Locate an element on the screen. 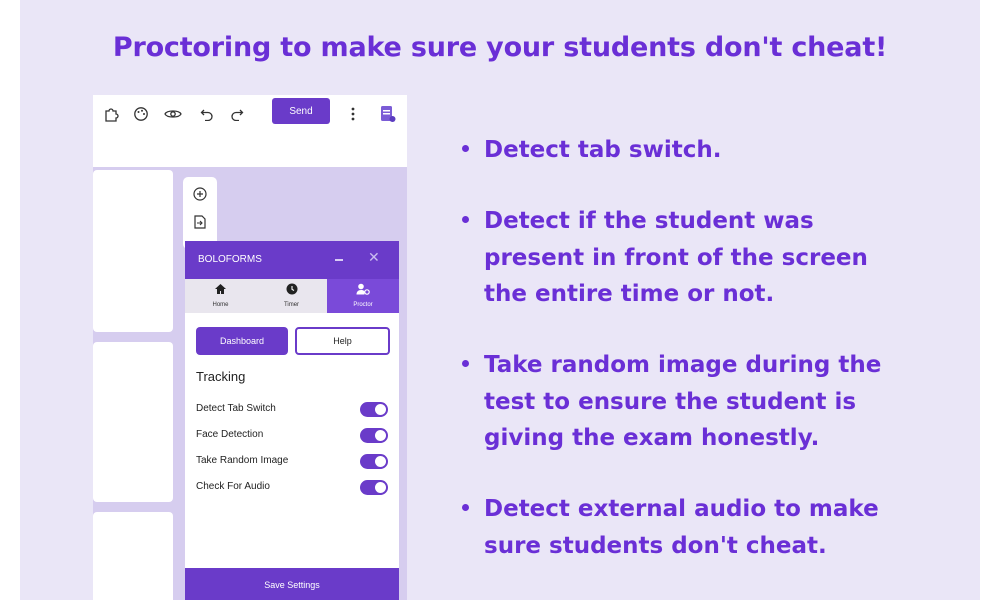 The width and height of the screenshot is (1000, 600). send-button: Send is located at coordinates (301, 111).